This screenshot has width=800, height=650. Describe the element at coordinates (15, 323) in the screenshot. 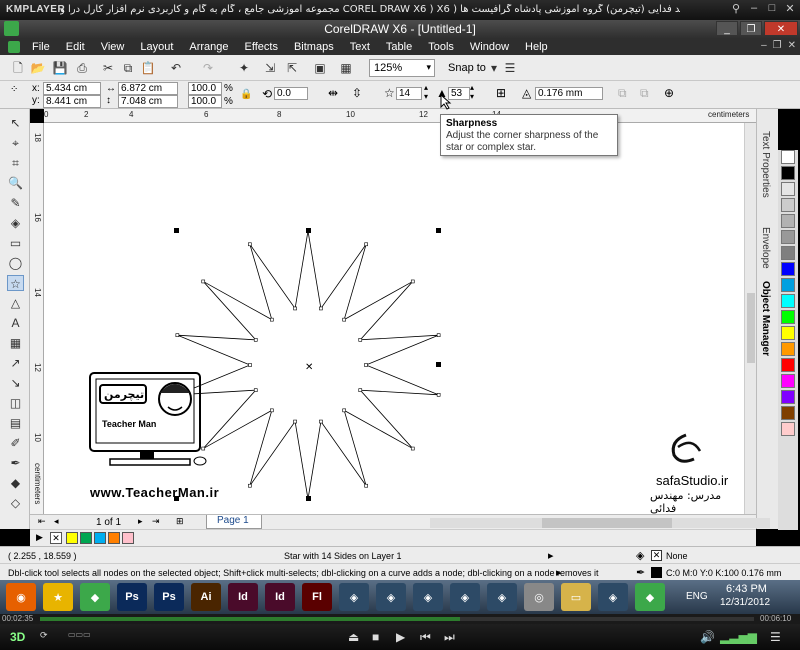

I see `text-tool-icon: A` at that location.